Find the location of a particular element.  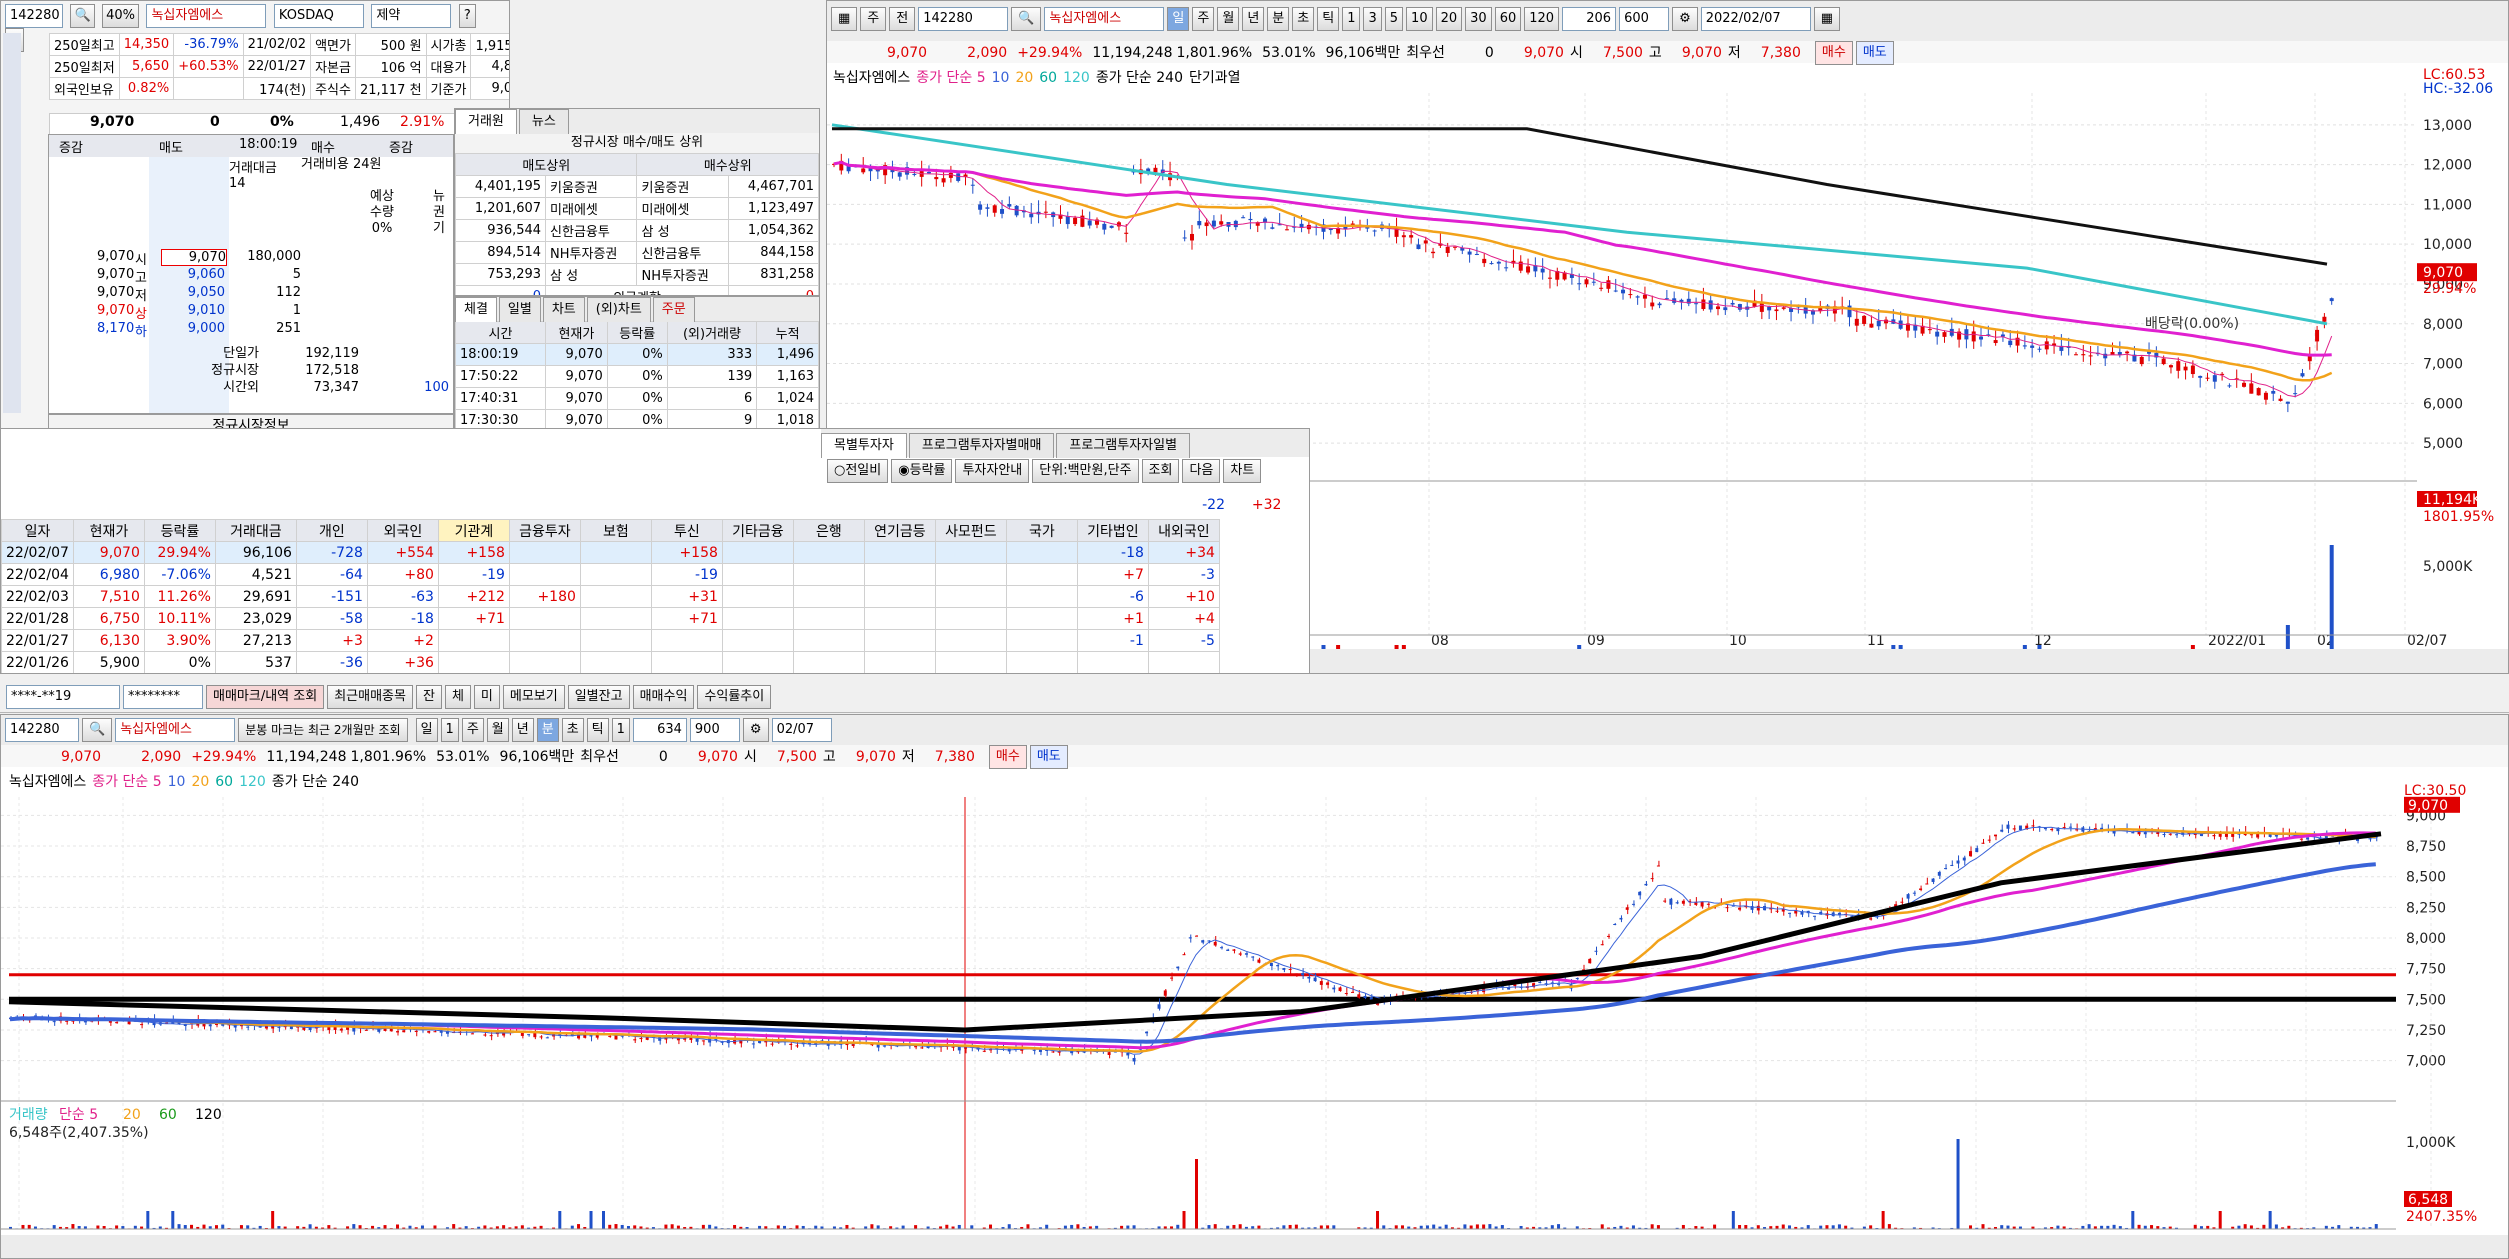

investor-header: 개인 is located at coordinates (331, 530).